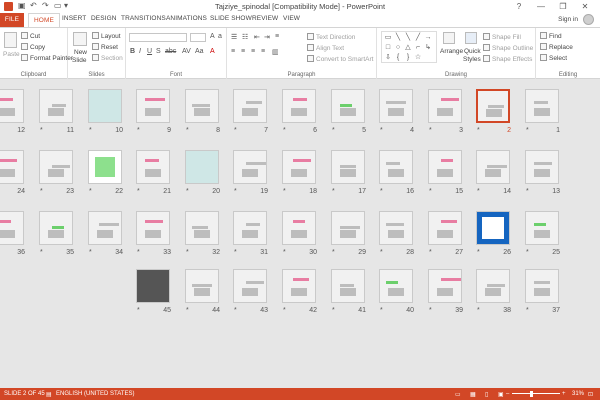  I want to click on section-button: Section, so click(107, 58).